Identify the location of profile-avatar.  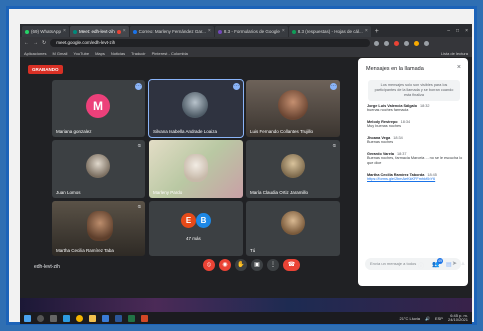
(417, 43).